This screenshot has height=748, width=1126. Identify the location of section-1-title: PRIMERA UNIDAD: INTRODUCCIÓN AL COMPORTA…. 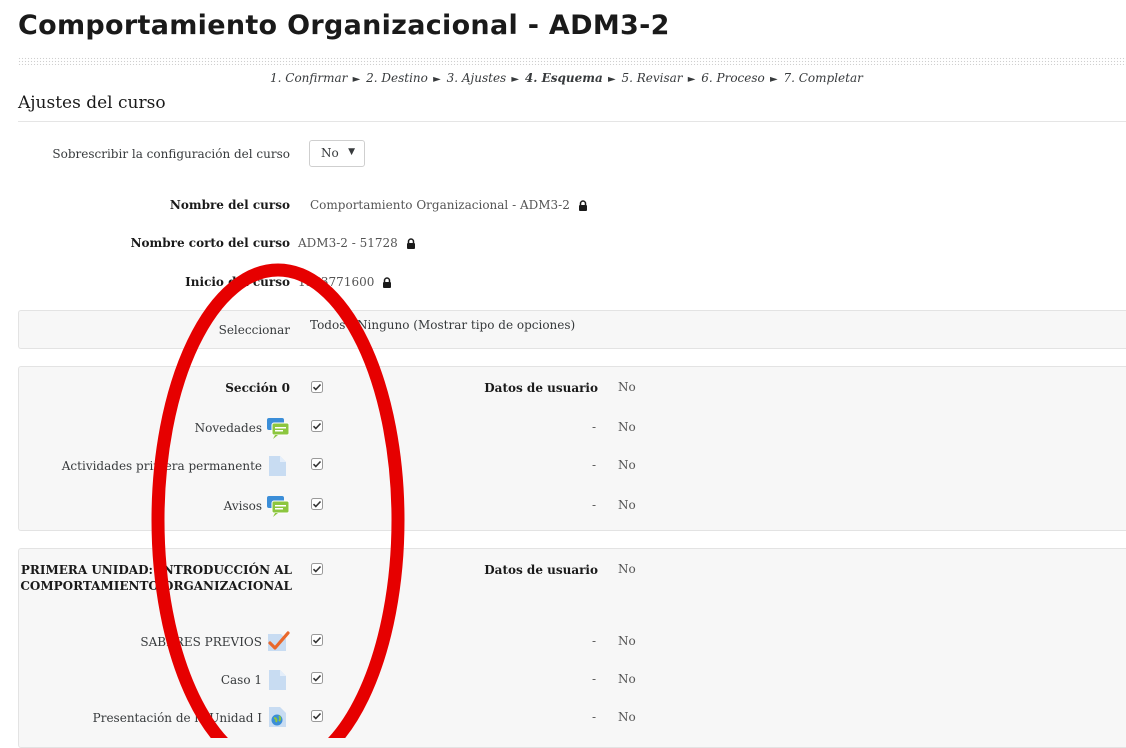
(156, 578).